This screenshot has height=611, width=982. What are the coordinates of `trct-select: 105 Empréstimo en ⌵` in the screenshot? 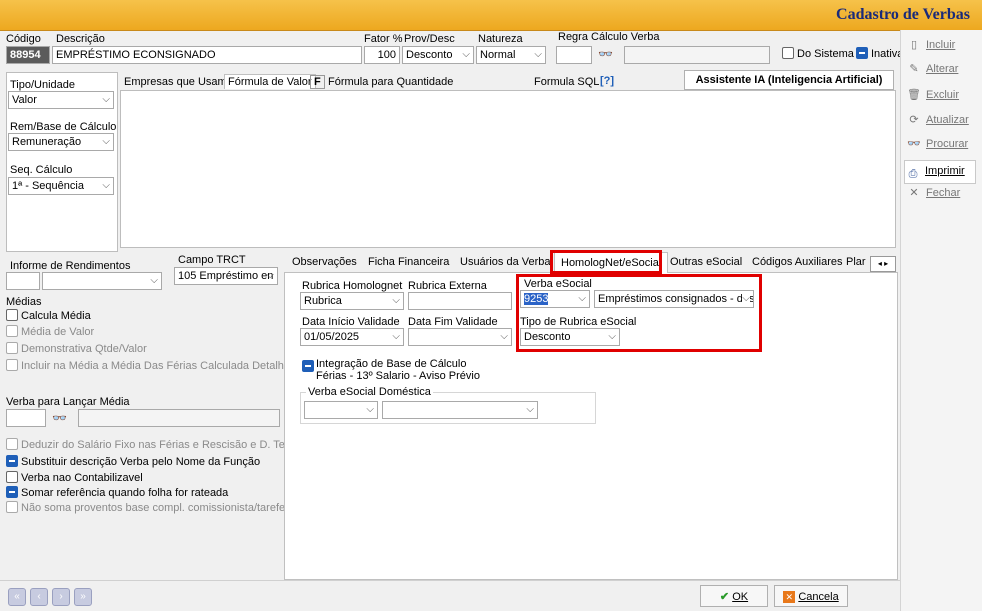 It's located at (226, 276).